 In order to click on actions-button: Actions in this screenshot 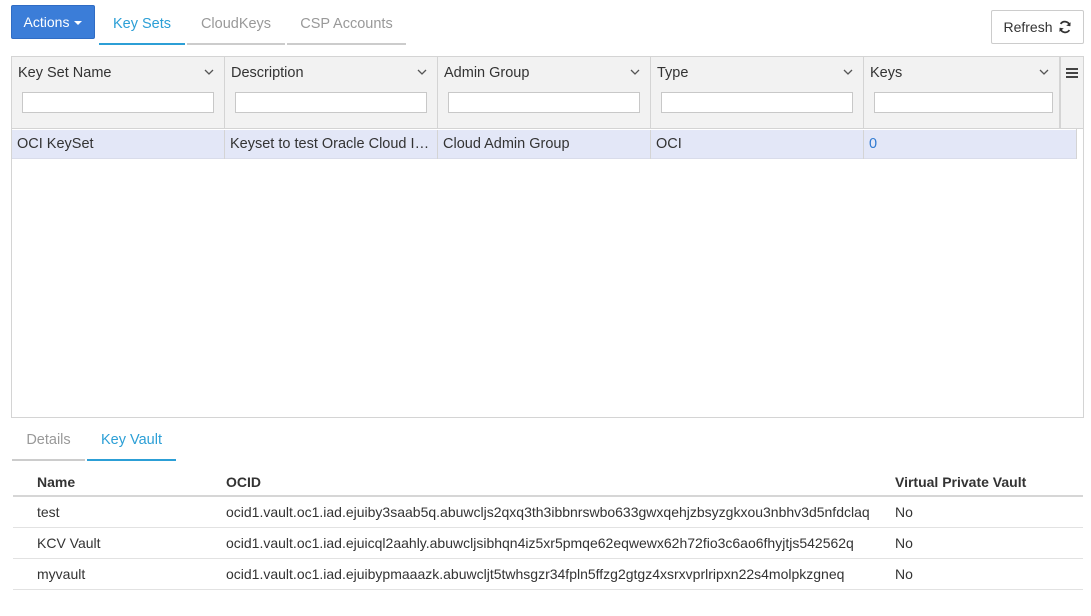, I will do `click(53, 22)`.